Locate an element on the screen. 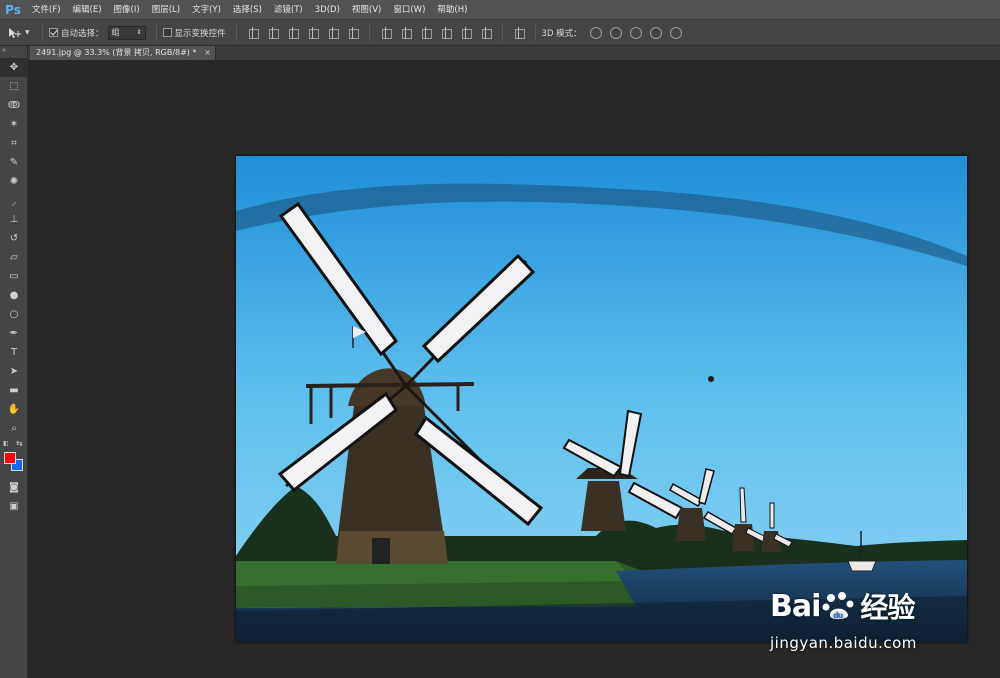  distribute-horizontal-center-icon is located at coordinates (466, 32).